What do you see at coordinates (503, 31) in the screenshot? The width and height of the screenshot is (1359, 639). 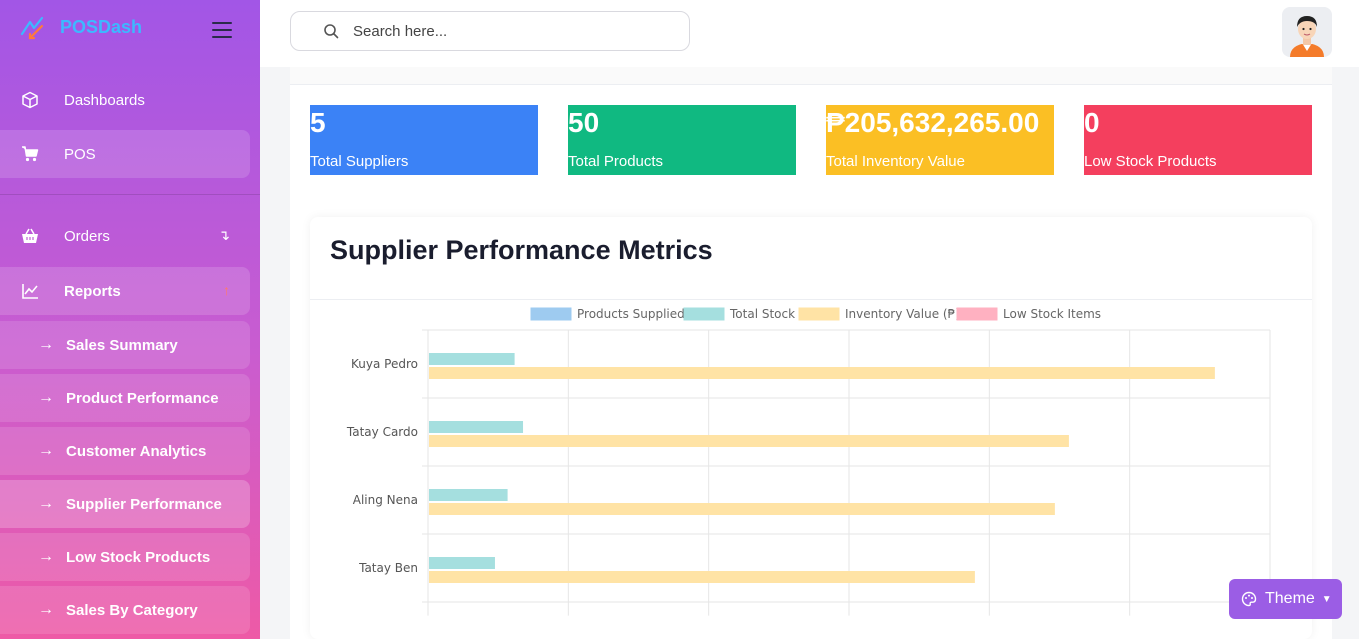 I see `search-input` at bounding box center [503, 31].